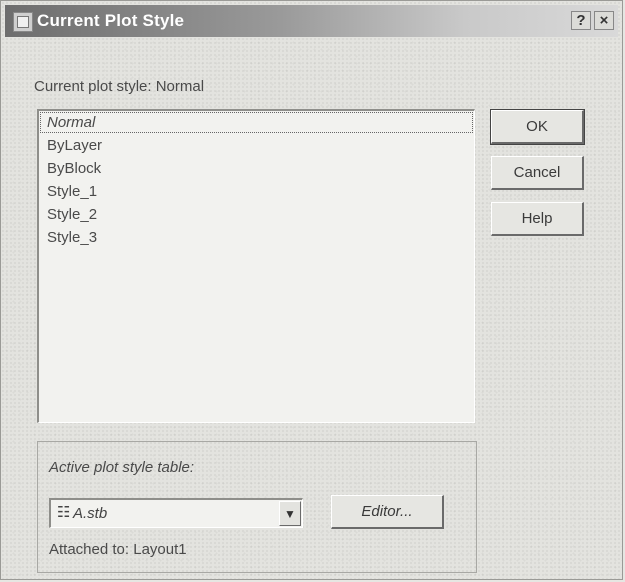  Describe the element at coordinates (64, 512) in the screenshot. I see `table-icon: ☷` at that location.